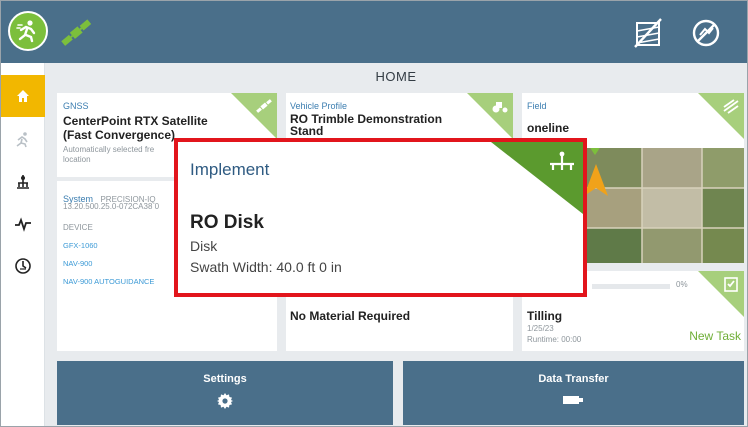 This screenshot has height=427, width=748. What do you see at coordinates (682, 284) in the screenshot?
I see `task-progress-text: 0%` at bounding box center [682, 284].